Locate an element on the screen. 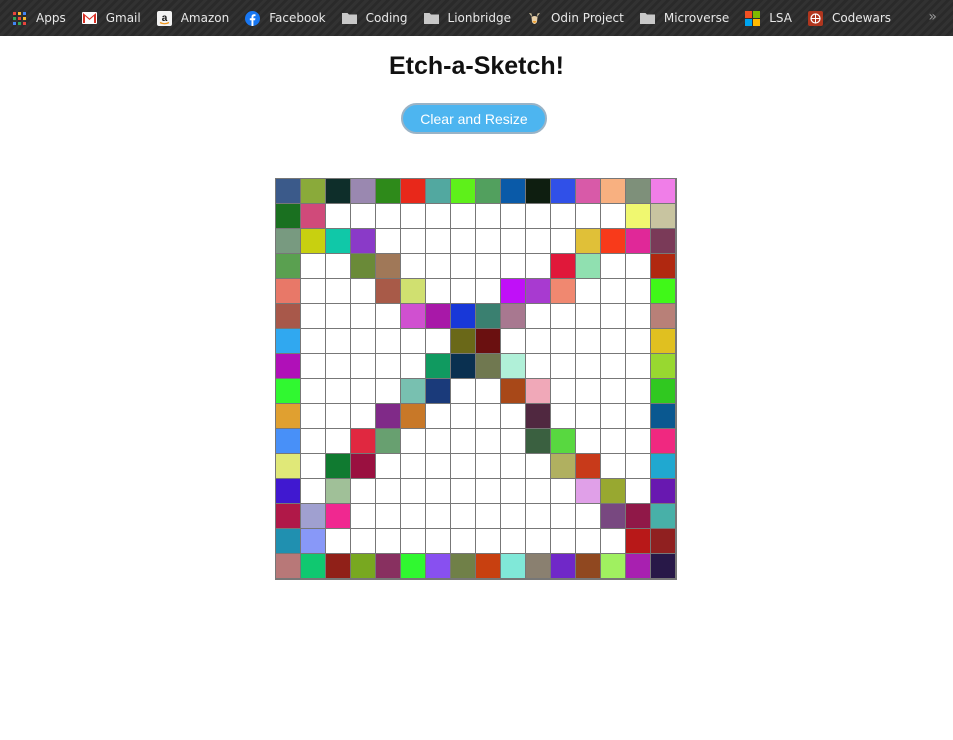  clear-and-resize-button: Clear and Resize is located at coordinates (474, 118).